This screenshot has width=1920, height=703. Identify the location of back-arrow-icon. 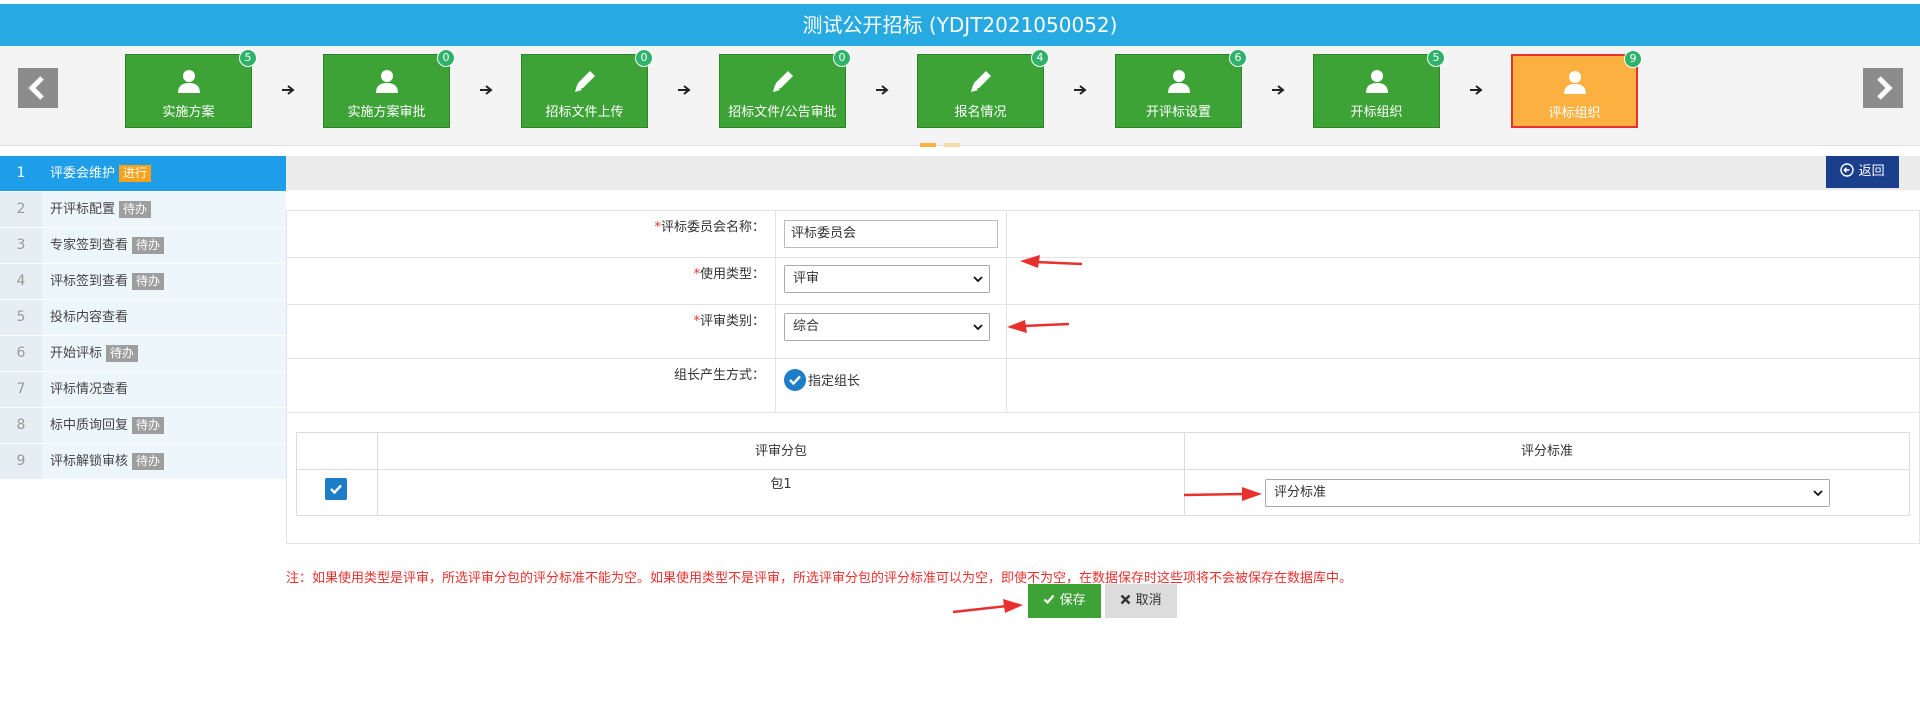
(1847, 170).